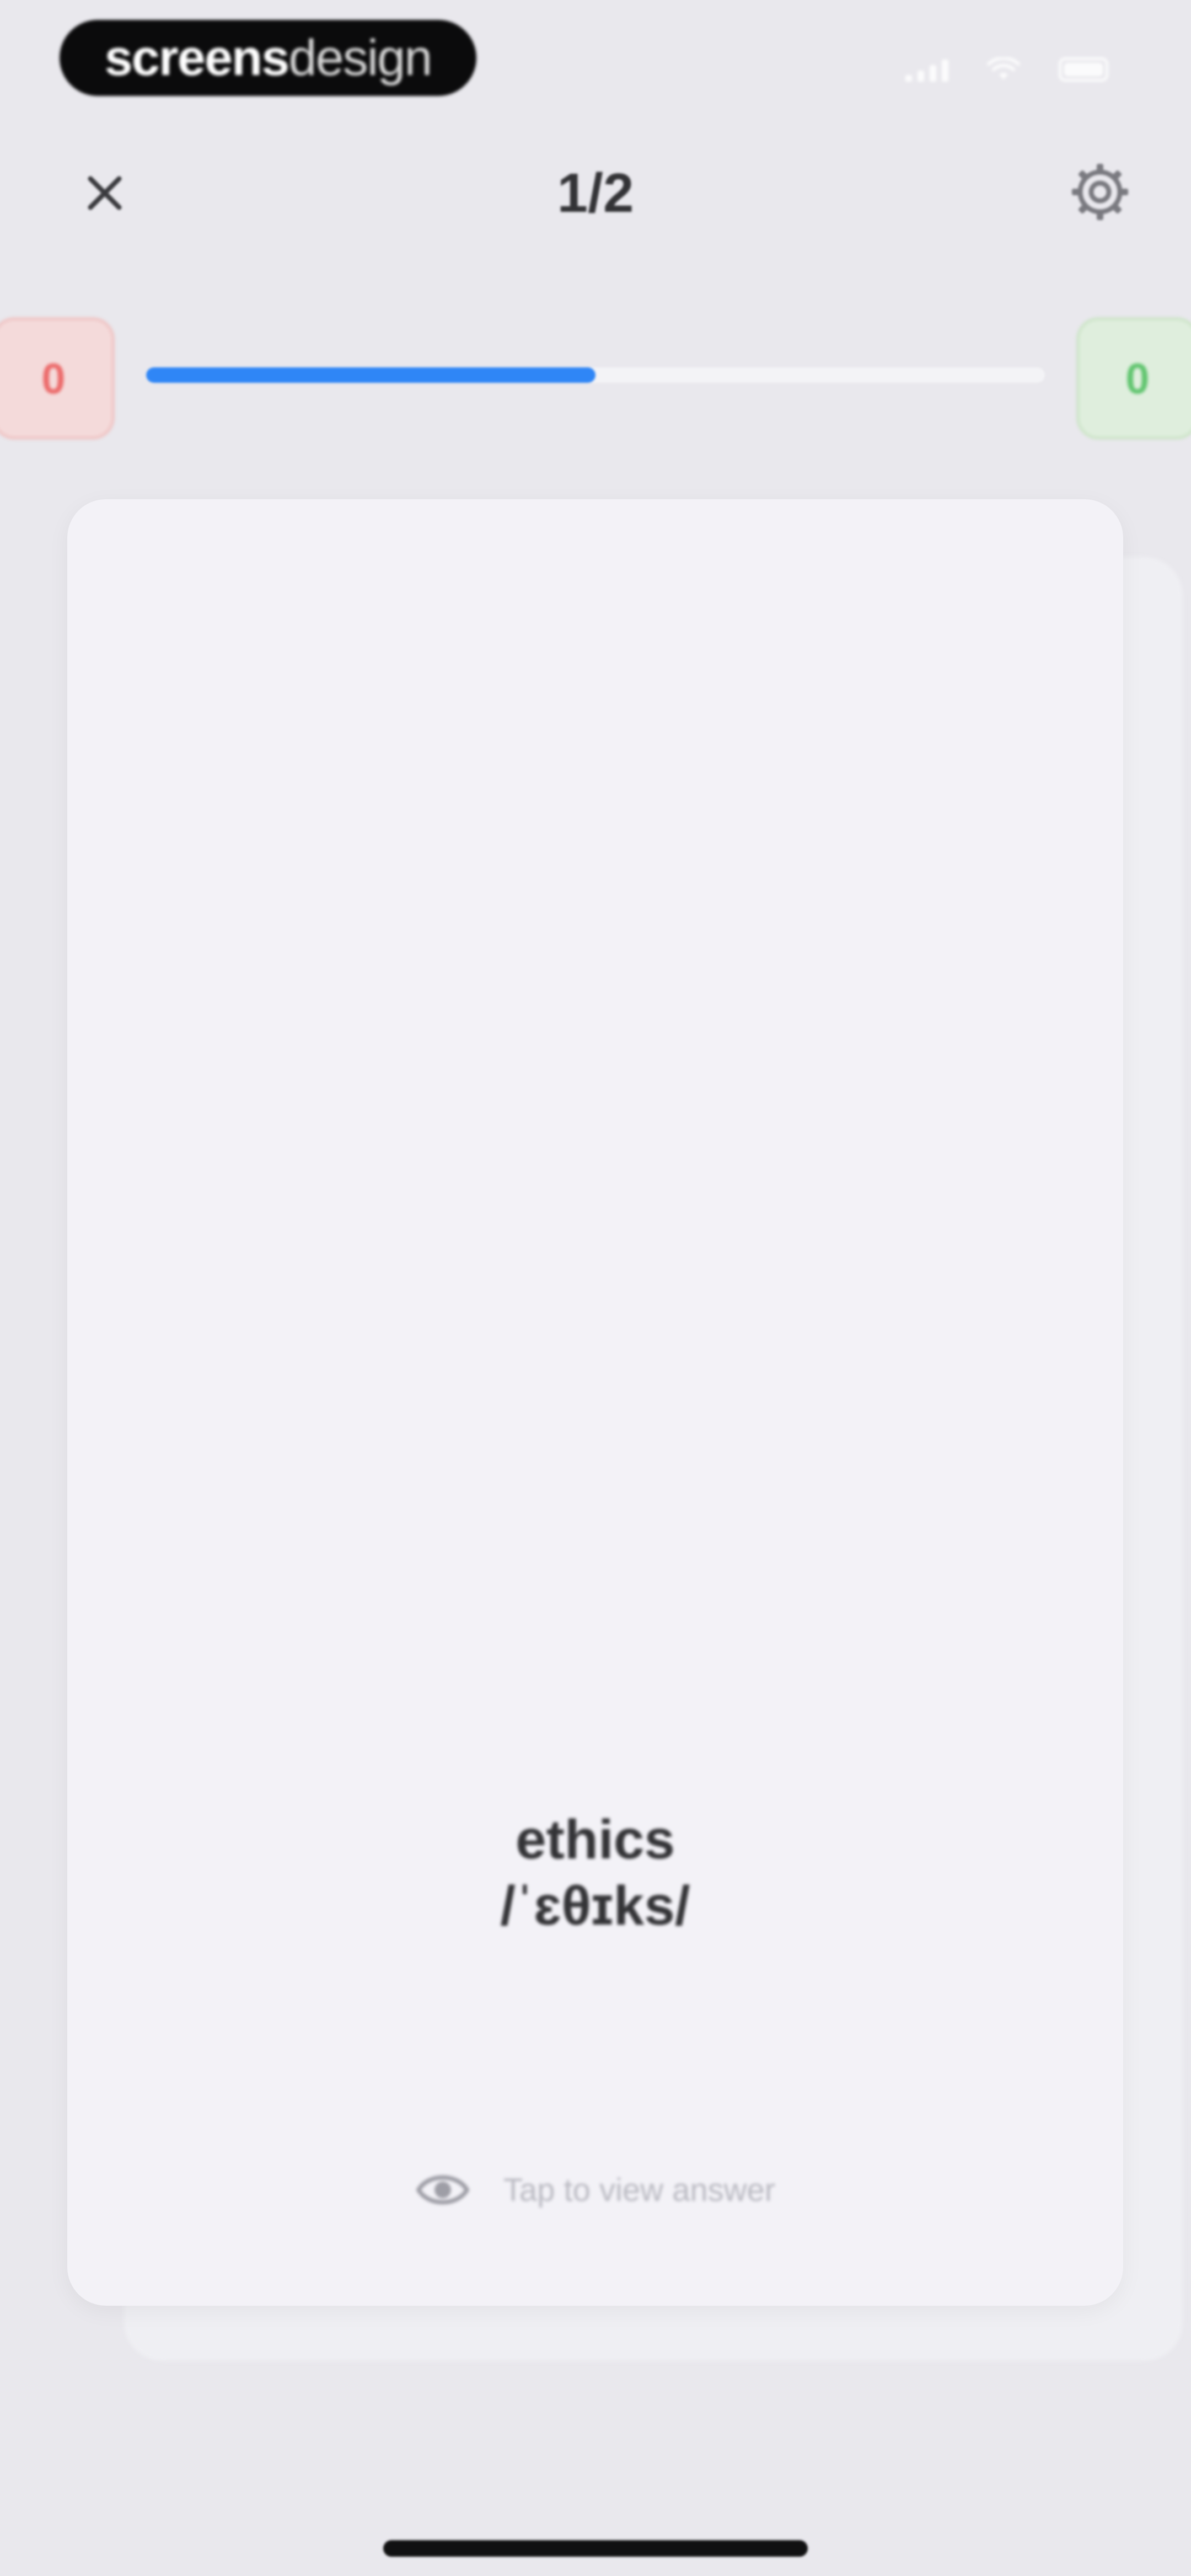 Image resolution: width=1191 pixels, height=2576 pixels. I want to click on wifi-icon, so click(1004, 68).